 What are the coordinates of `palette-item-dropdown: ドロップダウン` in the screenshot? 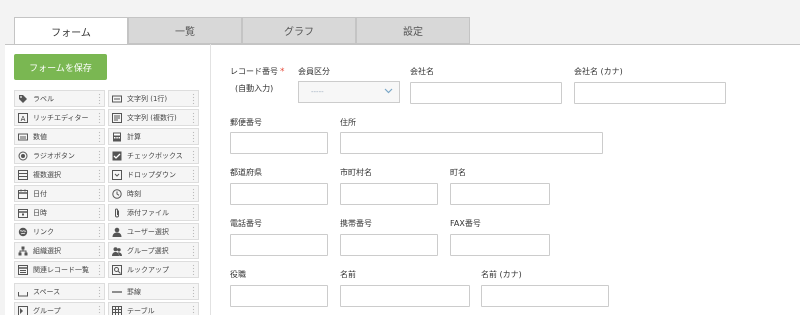 It's located at (153, 174).